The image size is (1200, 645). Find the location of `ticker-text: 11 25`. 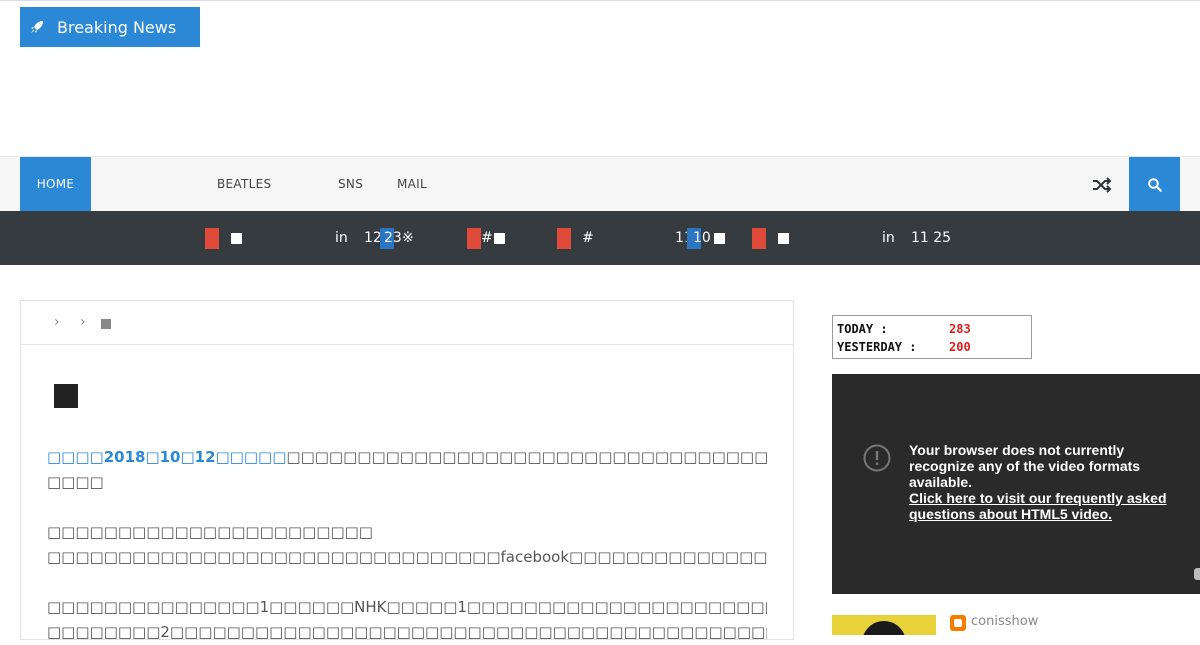

ticker-text: 11 25 is located at coordinates (931, 238).